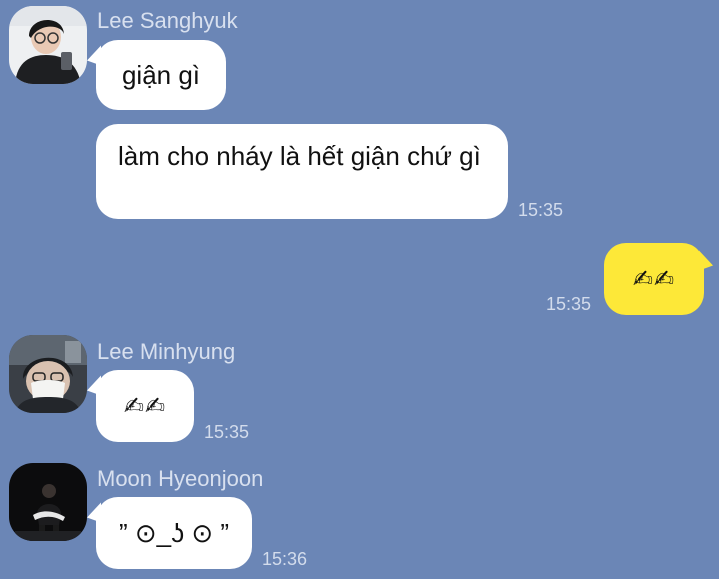 Image resolution: width=719 pixels, height=579 pixels. I want to click on profile-photo-lee-minhyung-icon, so click(48, 374).